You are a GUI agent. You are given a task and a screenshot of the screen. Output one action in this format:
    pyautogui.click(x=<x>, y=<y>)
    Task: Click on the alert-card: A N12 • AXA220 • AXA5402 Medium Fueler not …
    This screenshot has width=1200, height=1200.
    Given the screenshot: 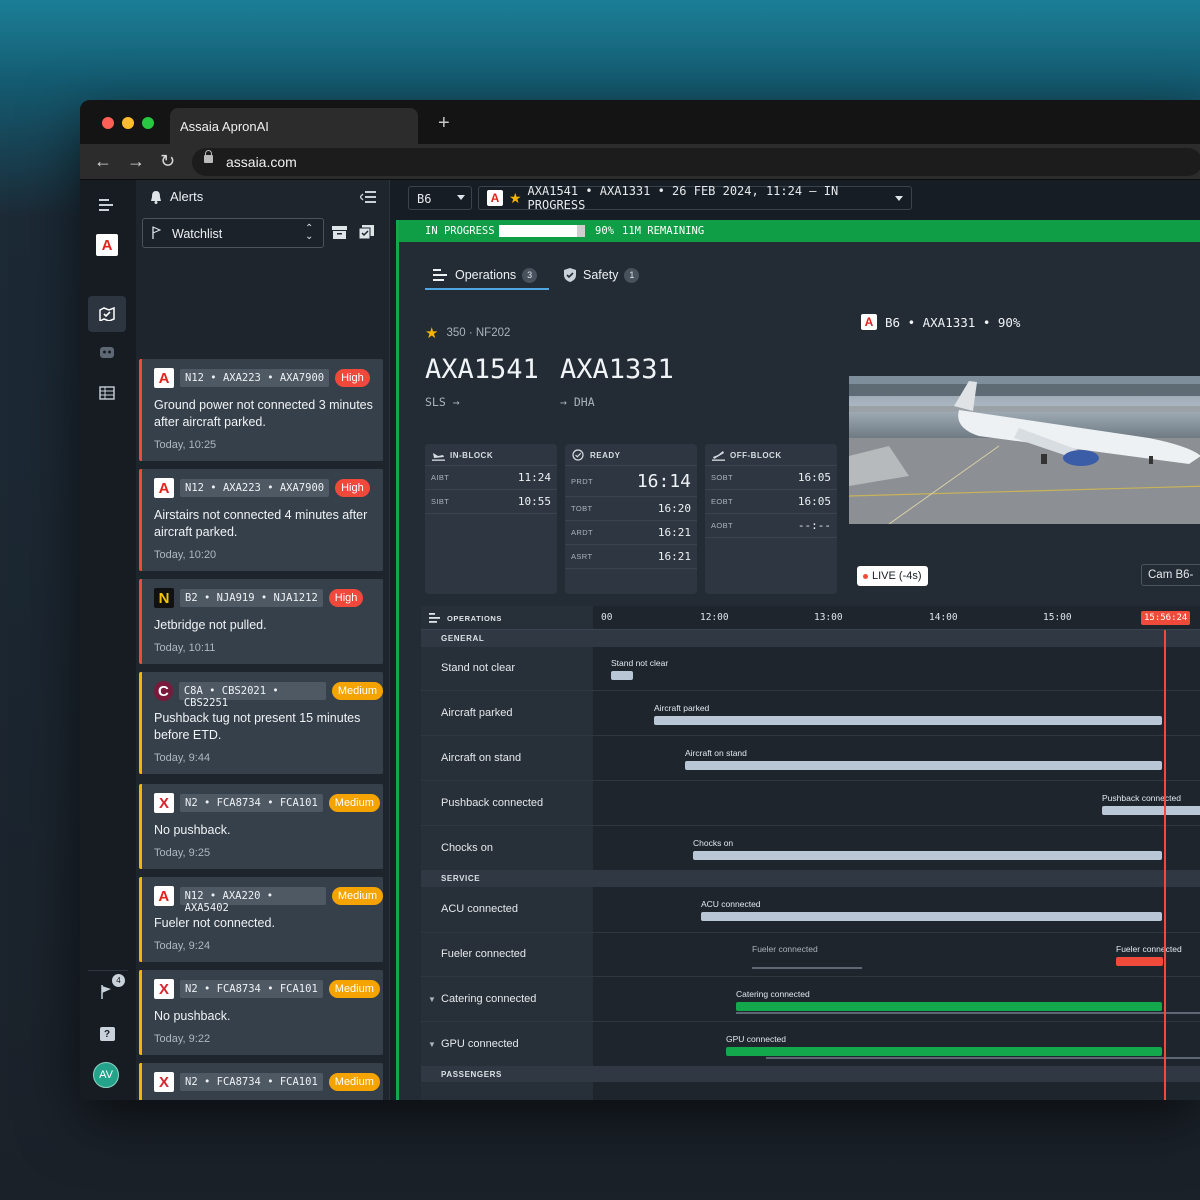 What is the action you would take?
    pyautogui.click(x=261, y=919)
    